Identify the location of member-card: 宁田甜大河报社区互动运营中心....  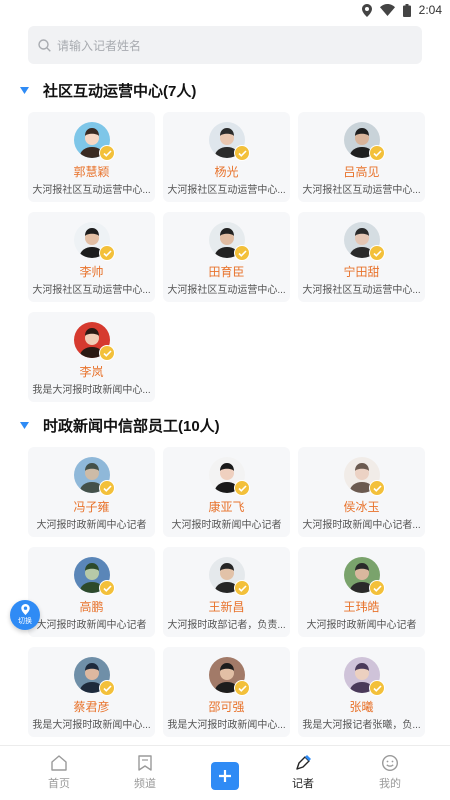
(361, 257).